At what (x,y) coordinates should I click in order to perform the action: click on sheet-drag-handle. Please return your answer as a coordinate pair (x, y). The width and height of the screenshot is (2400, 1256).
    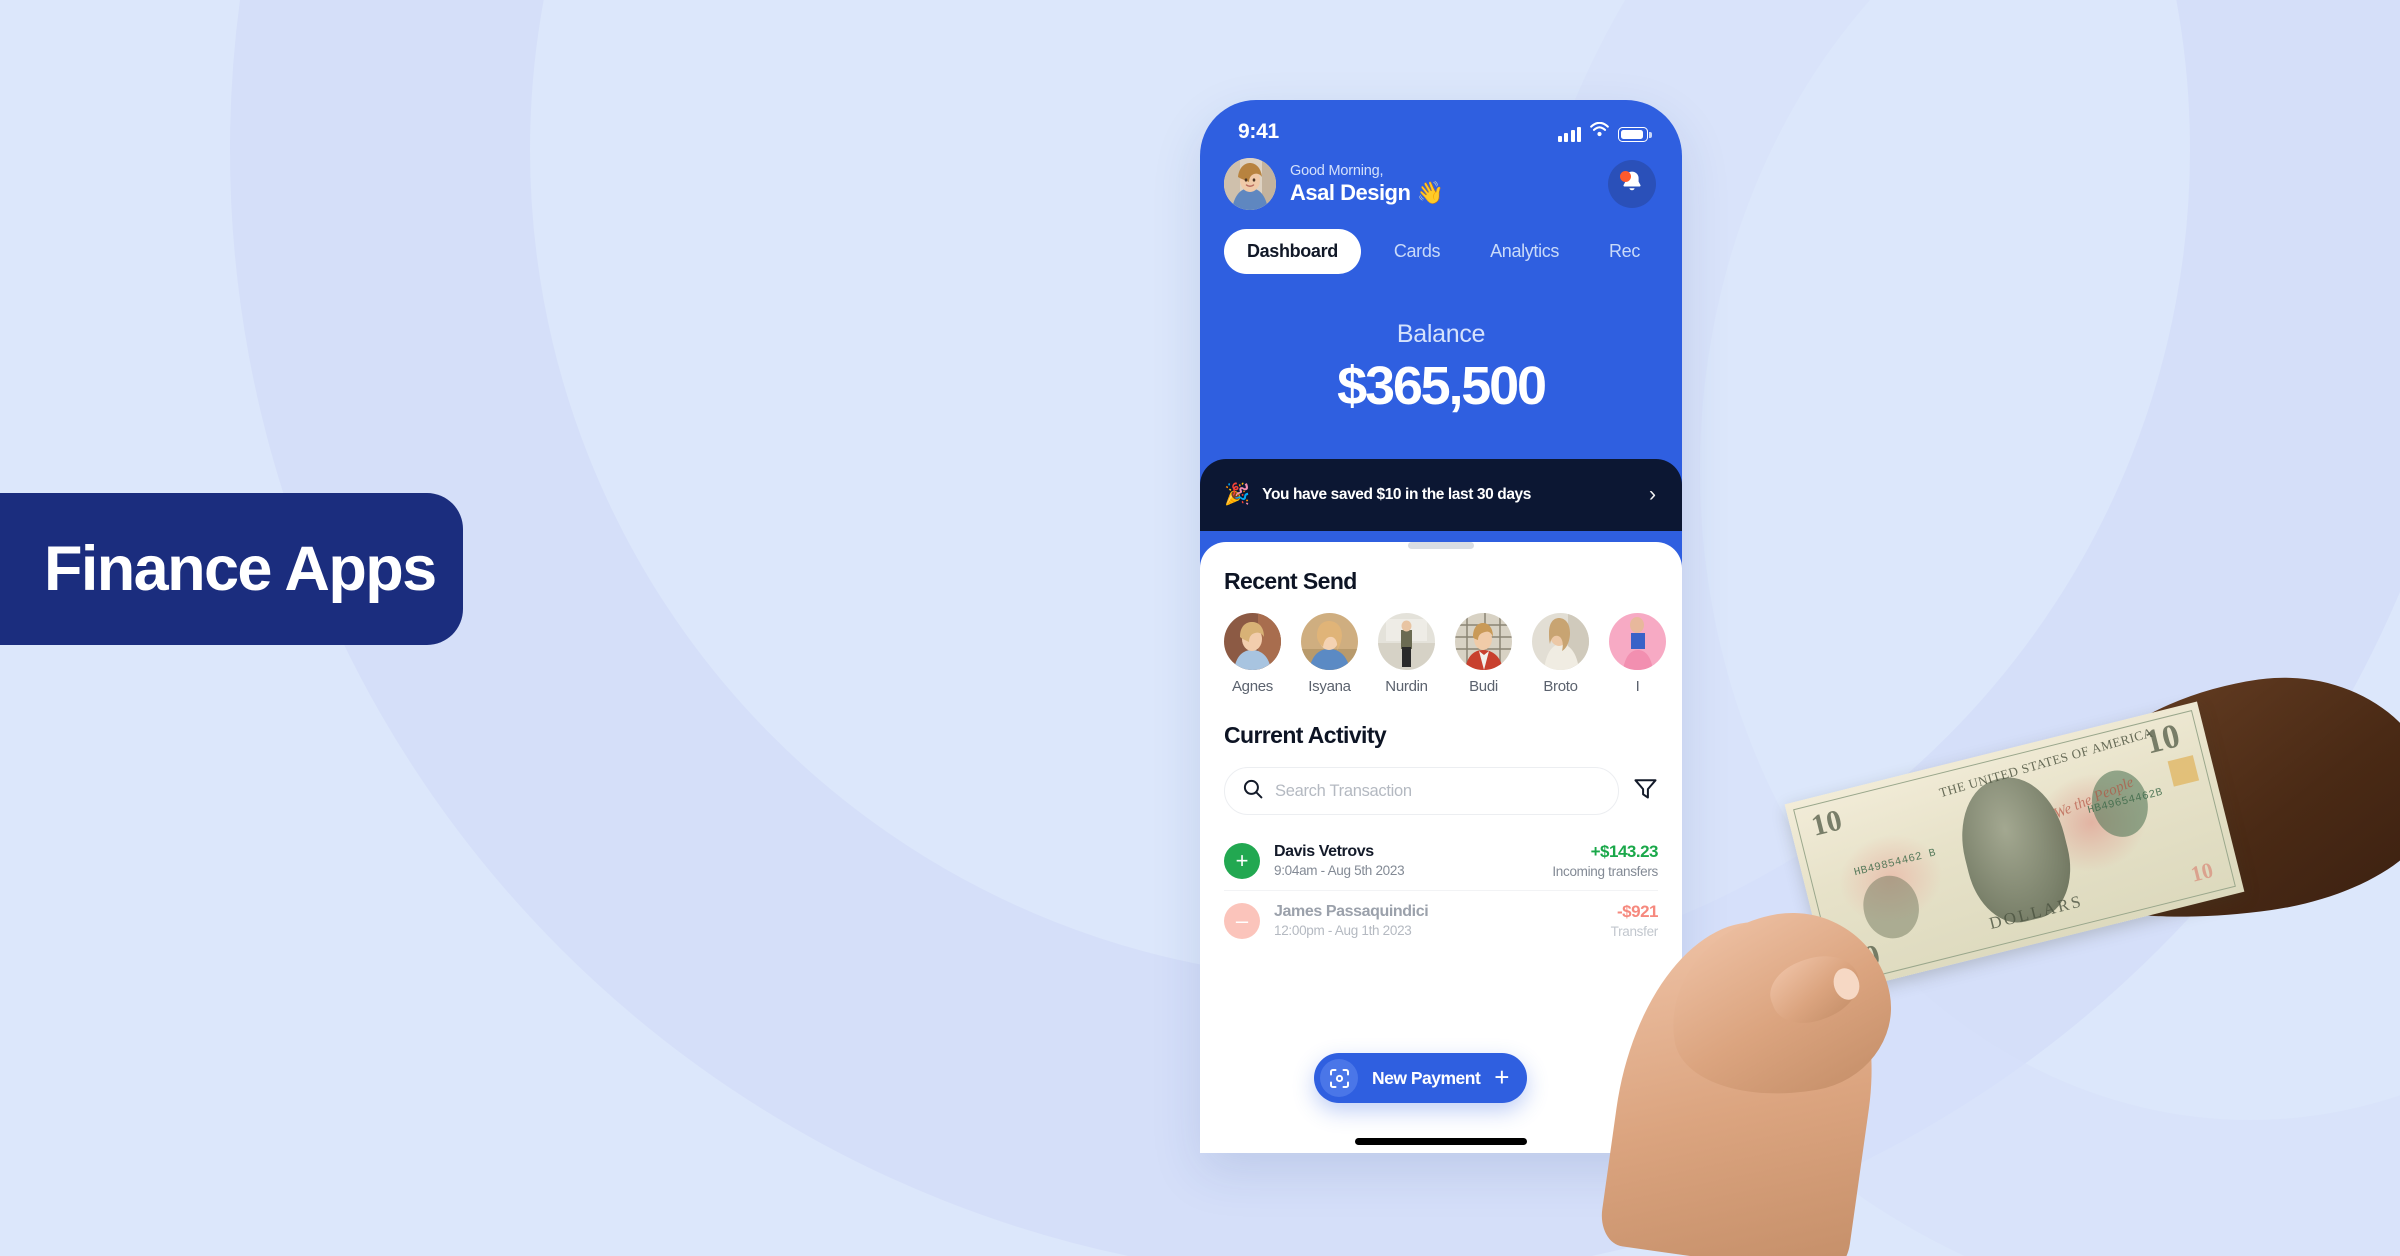
    Looking at the image, I should click on (1441, 545).